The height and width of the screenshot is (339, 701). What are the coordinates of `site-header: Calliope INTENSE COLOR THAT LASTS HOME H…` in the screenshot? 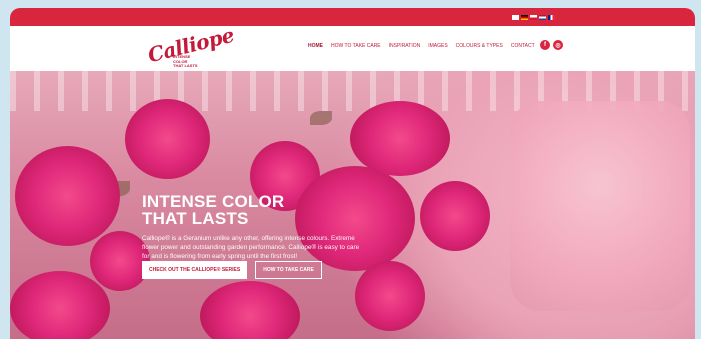 It's located at (352, 47).